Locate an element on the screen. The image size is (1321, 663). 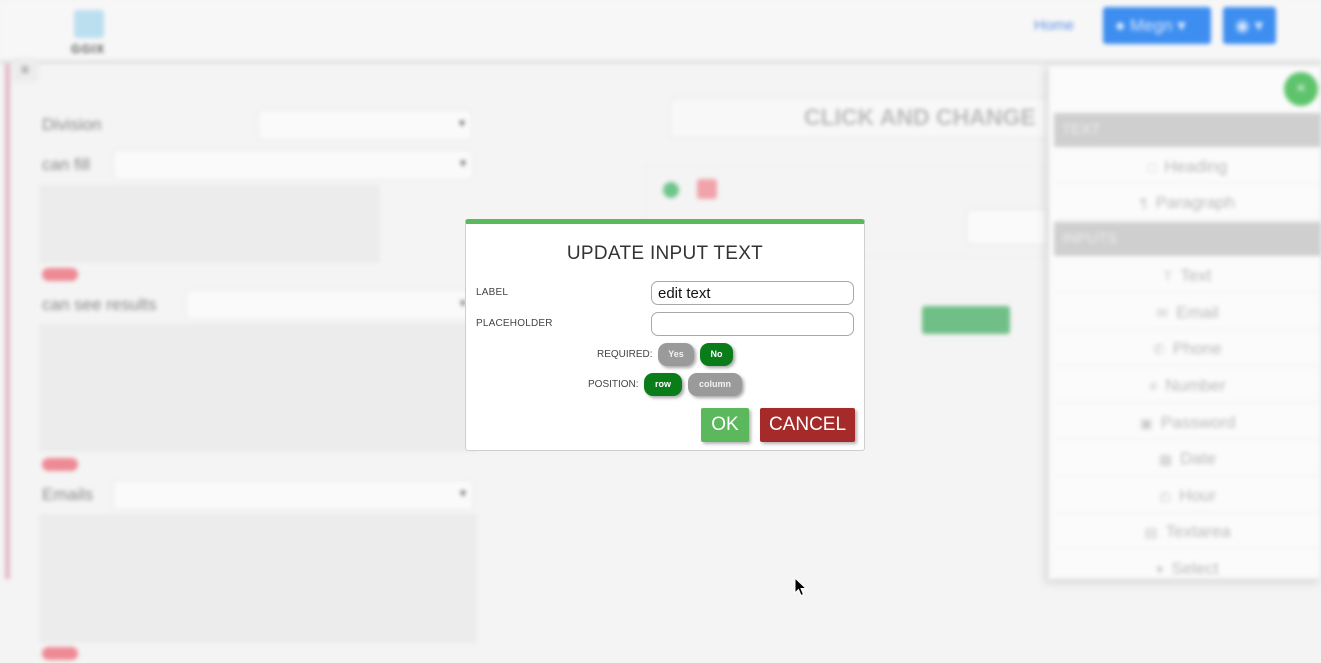
logo-icon is located at coordinates (89, 24).